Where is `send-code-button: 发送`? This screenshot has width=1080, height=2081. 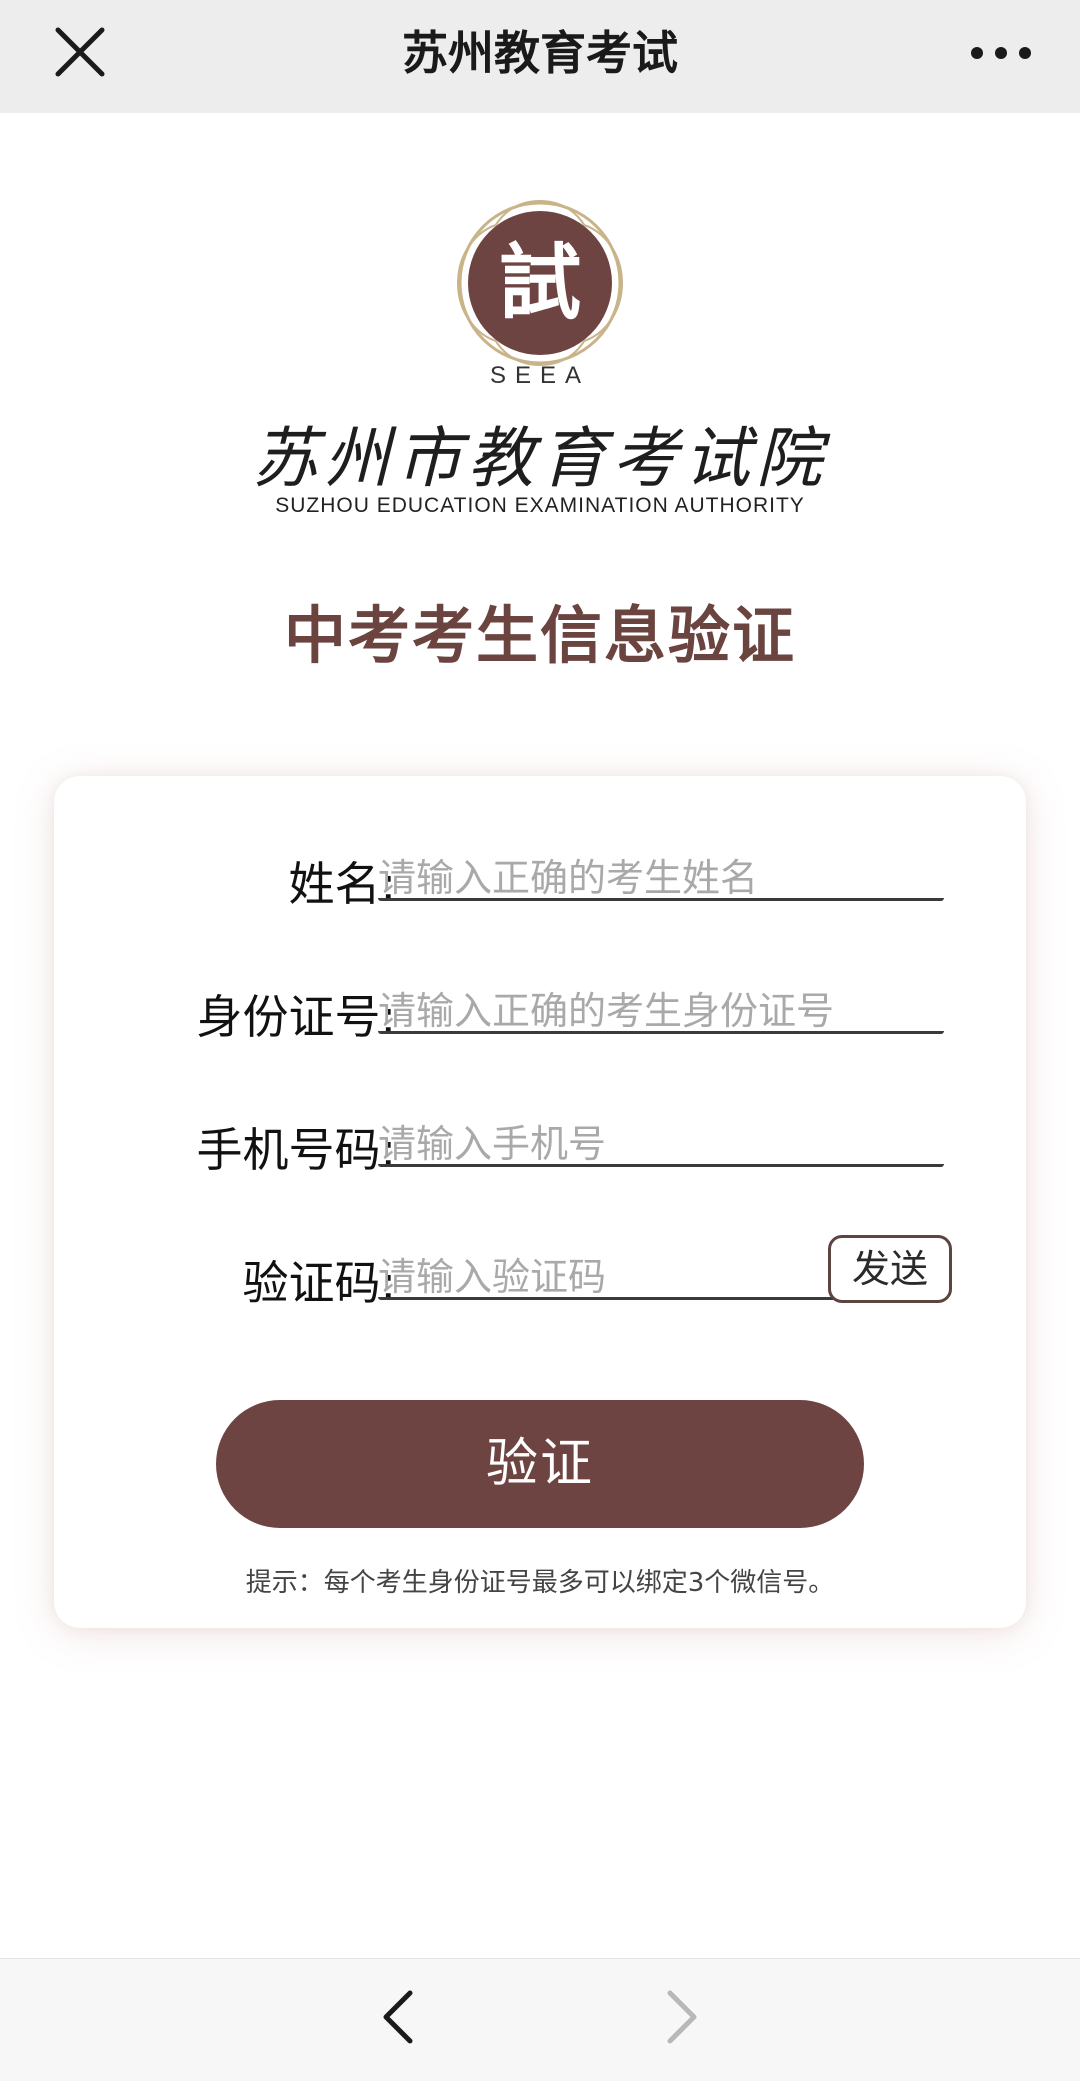
send-code-button: 发送 is located at coordinates (890, 1269).